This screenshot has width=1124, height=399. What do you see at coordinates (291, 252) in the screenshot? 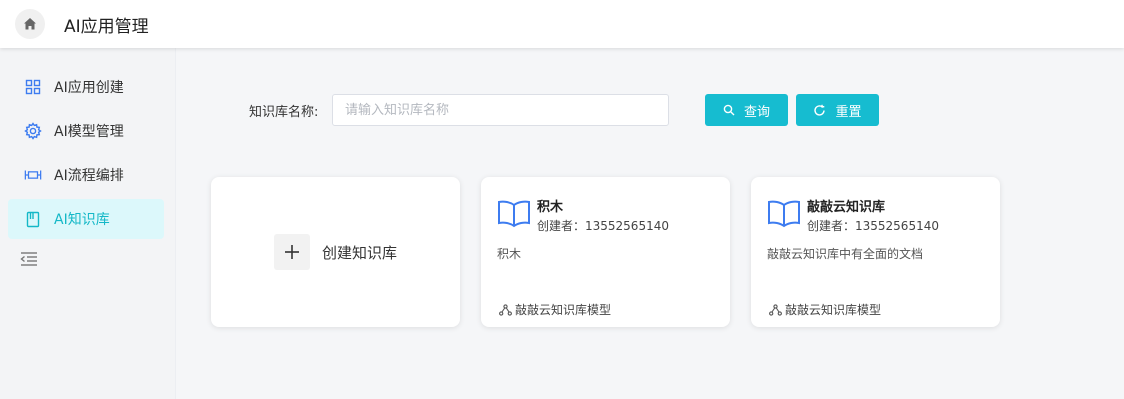
I see `plus-icon` at bounding box center [291, 252].